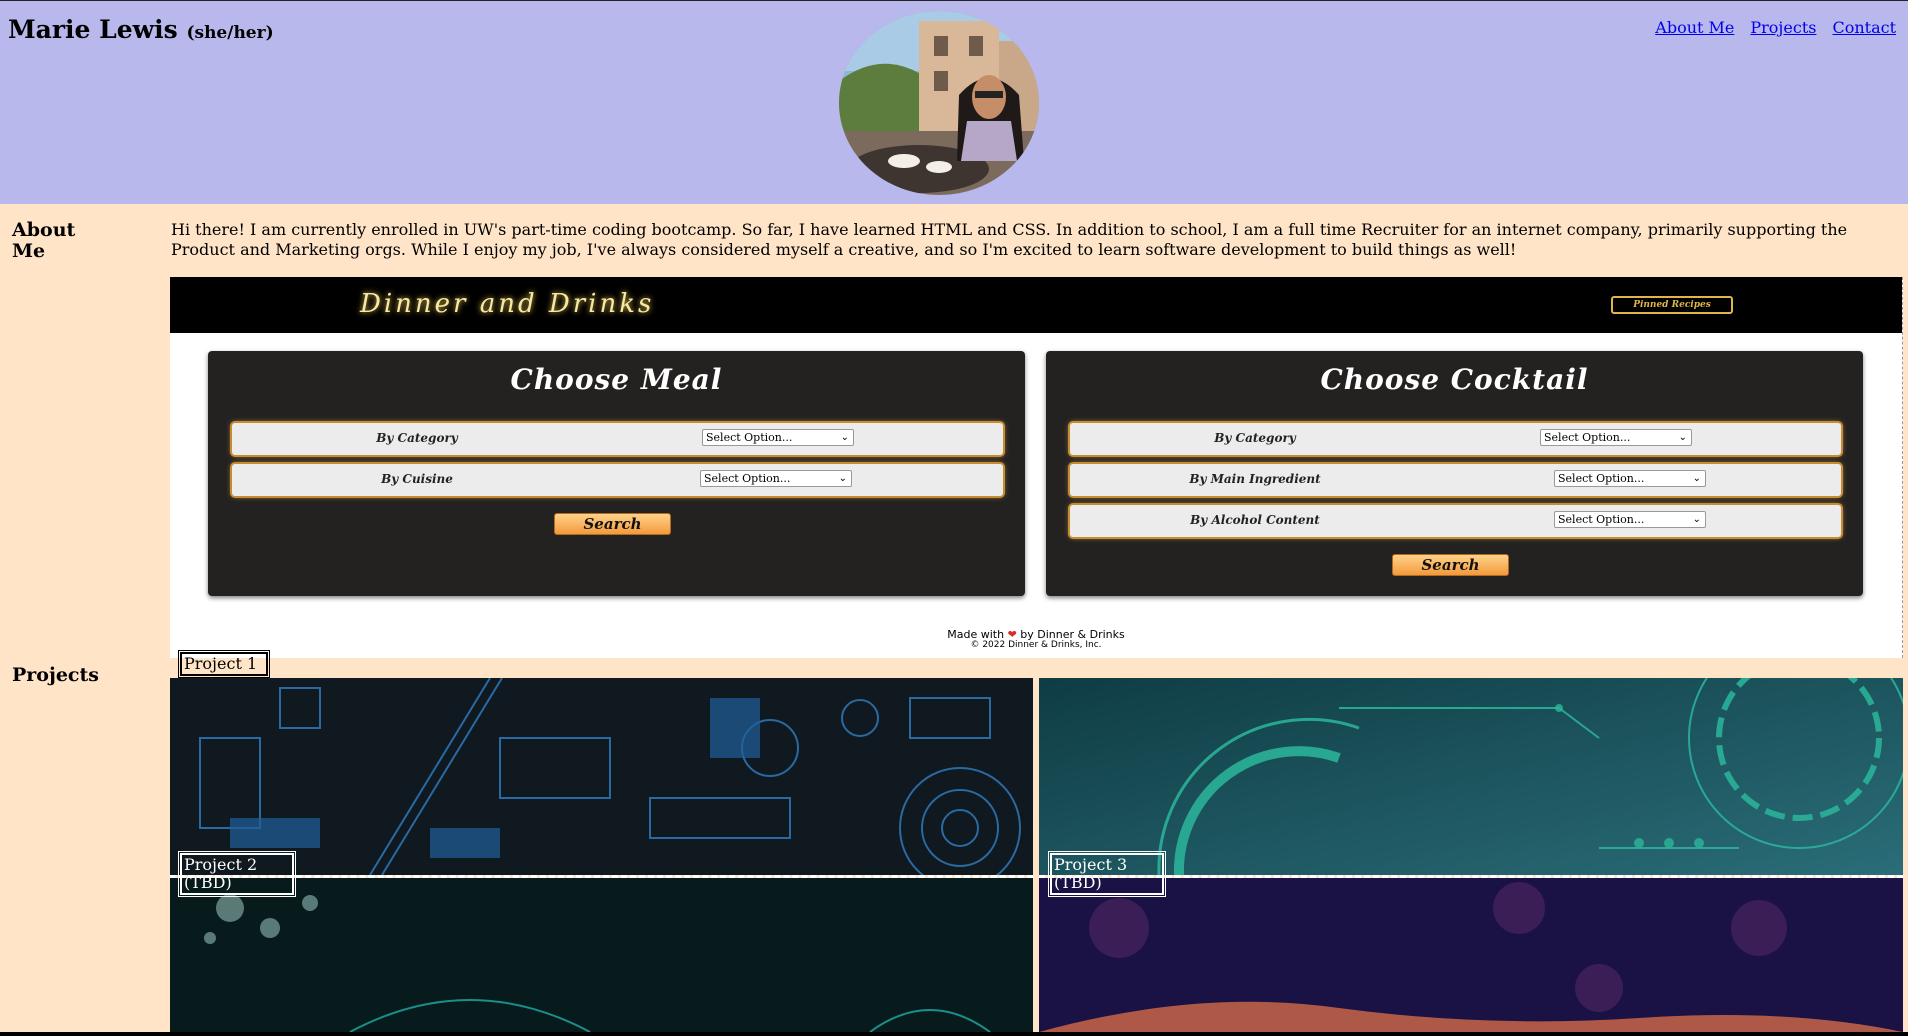 This screenshot has height=1036, width=1908. Describe the element at coordinates (1471, 955) in the screenshot. I see `project-3-image-bottom` at that location.